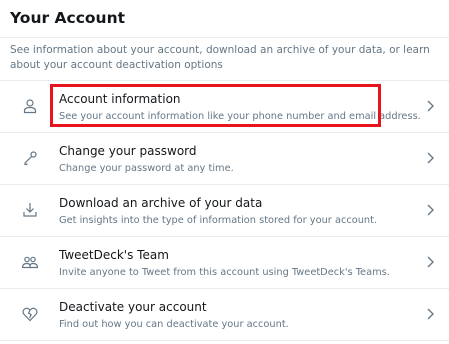 The width and height of the screenshot is (449, 344). Describe the element at coordinates (133, 307) in the screenshot. I see `deactivate-account-label: Deactivate your account` at that location.